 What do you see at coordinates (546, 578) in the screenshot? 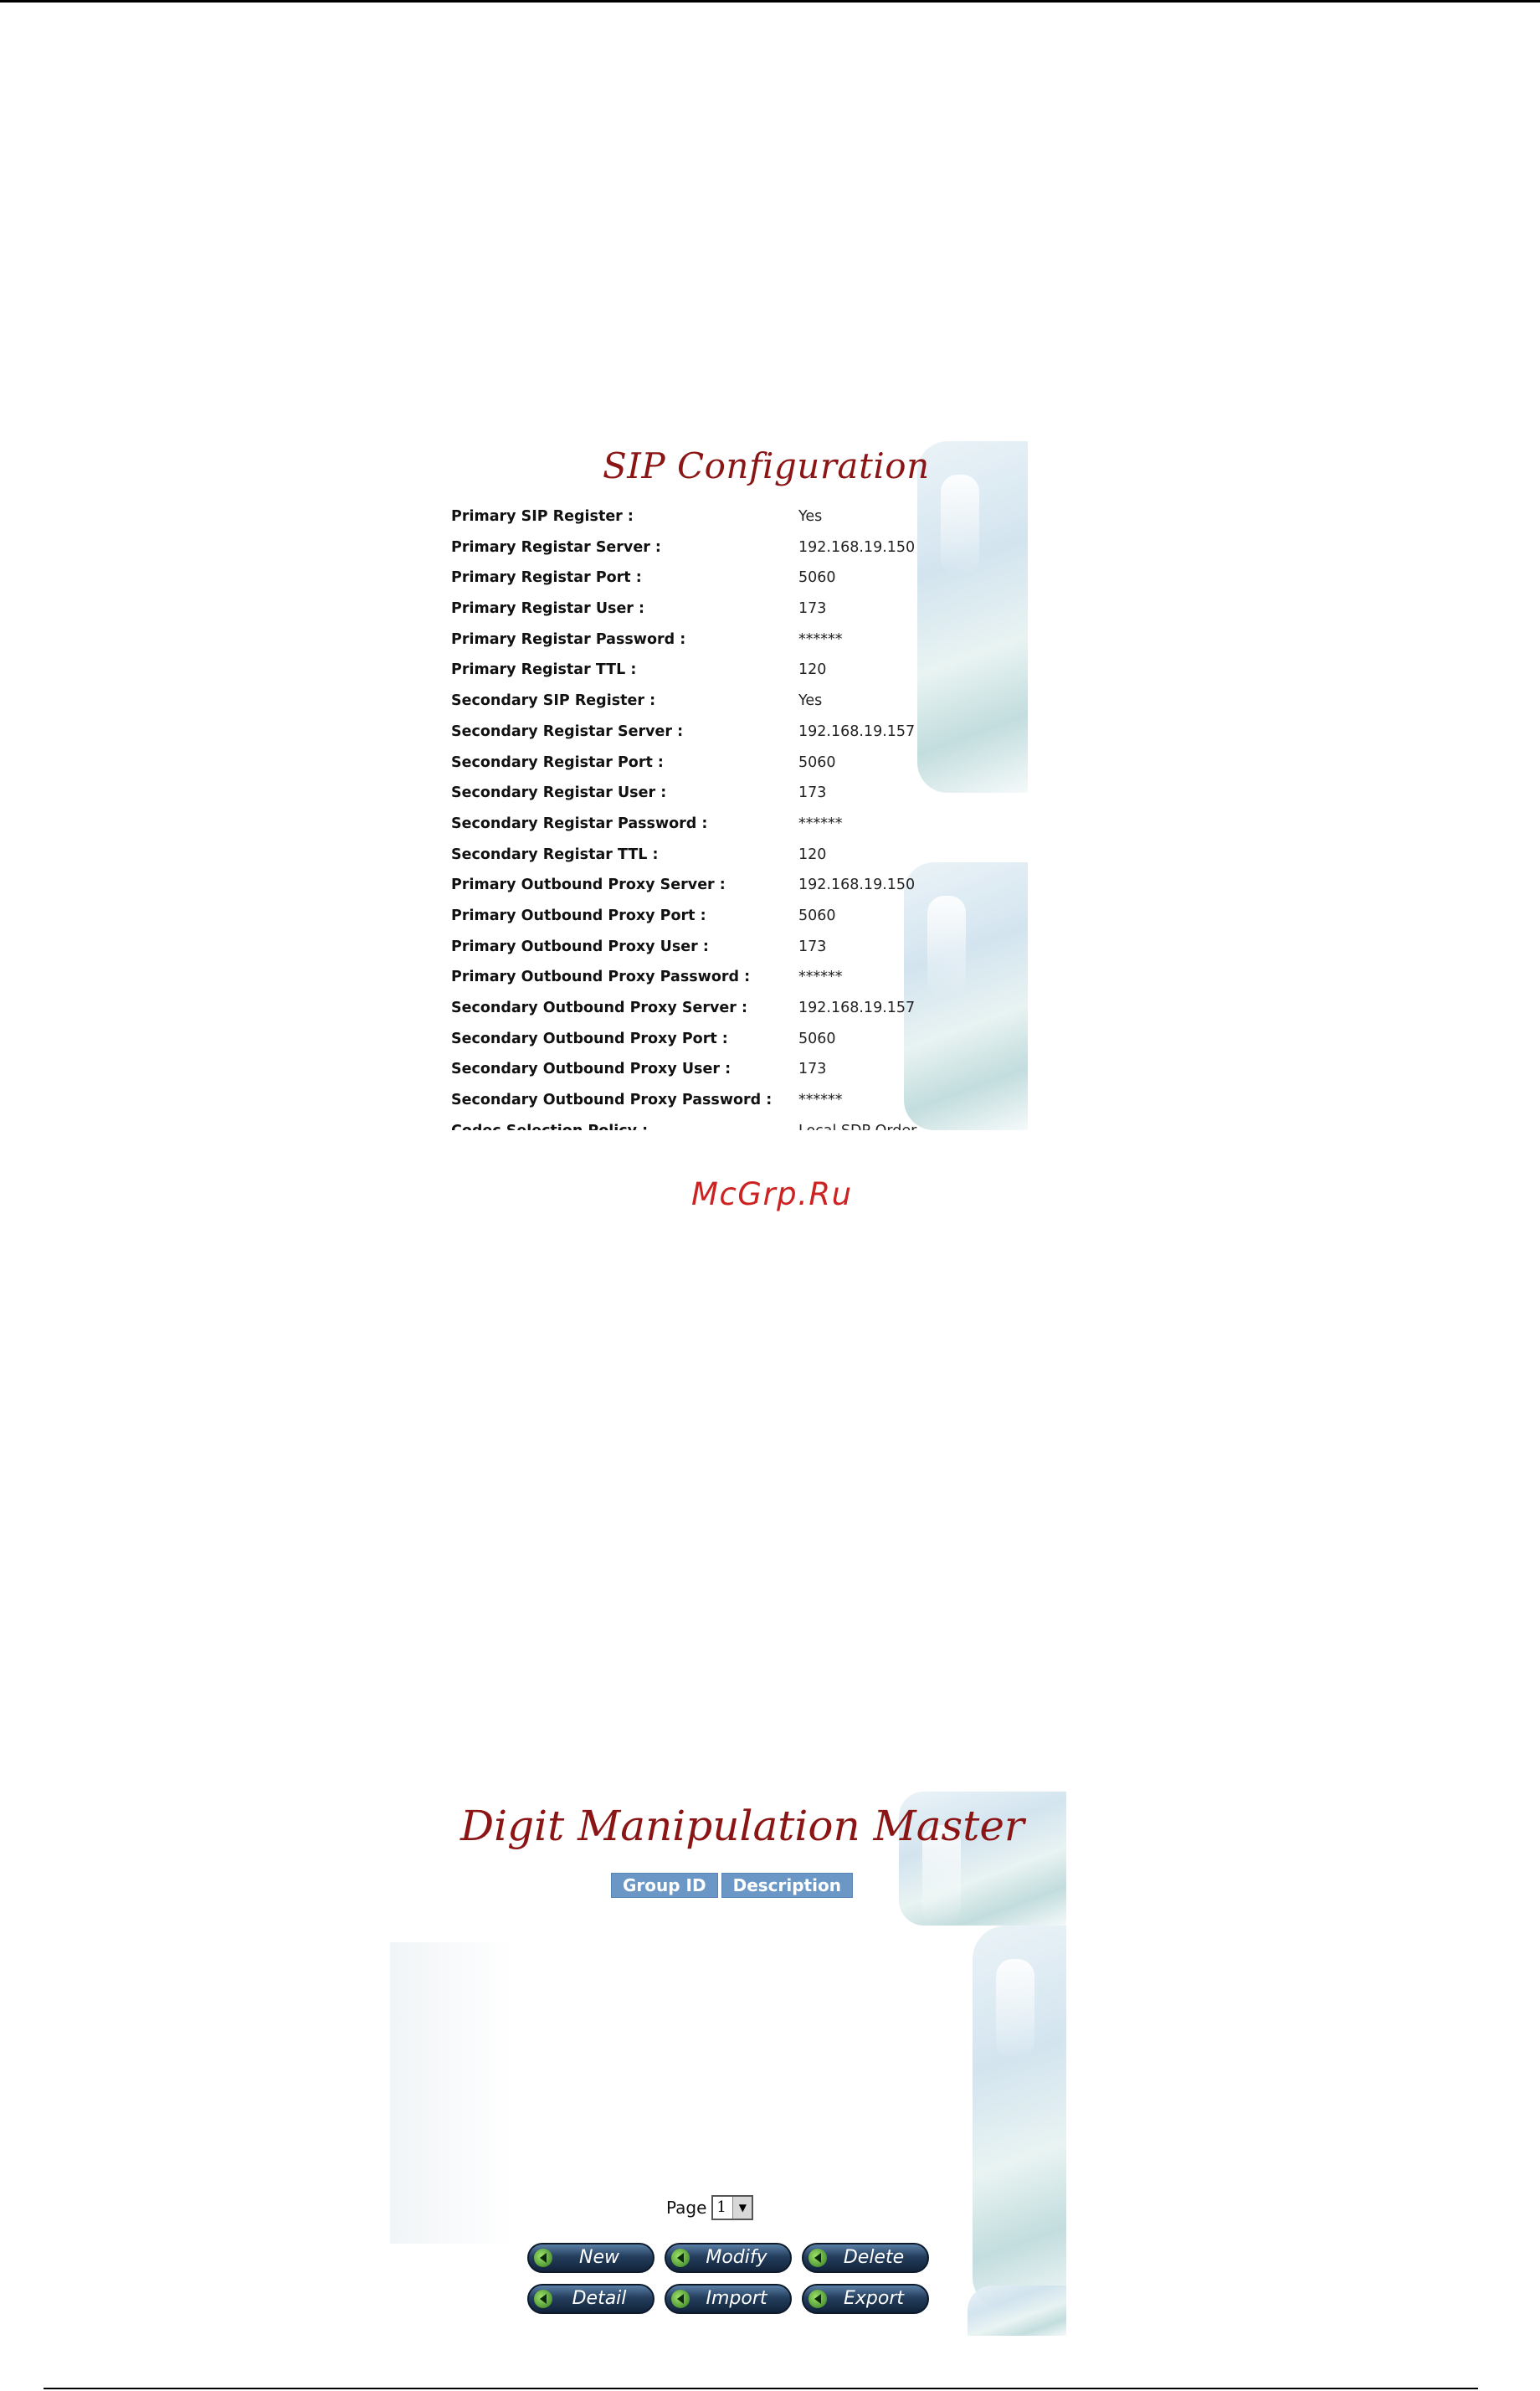
I see `setting-label: Primary Registar Port :` at bounding box center [546, 578].